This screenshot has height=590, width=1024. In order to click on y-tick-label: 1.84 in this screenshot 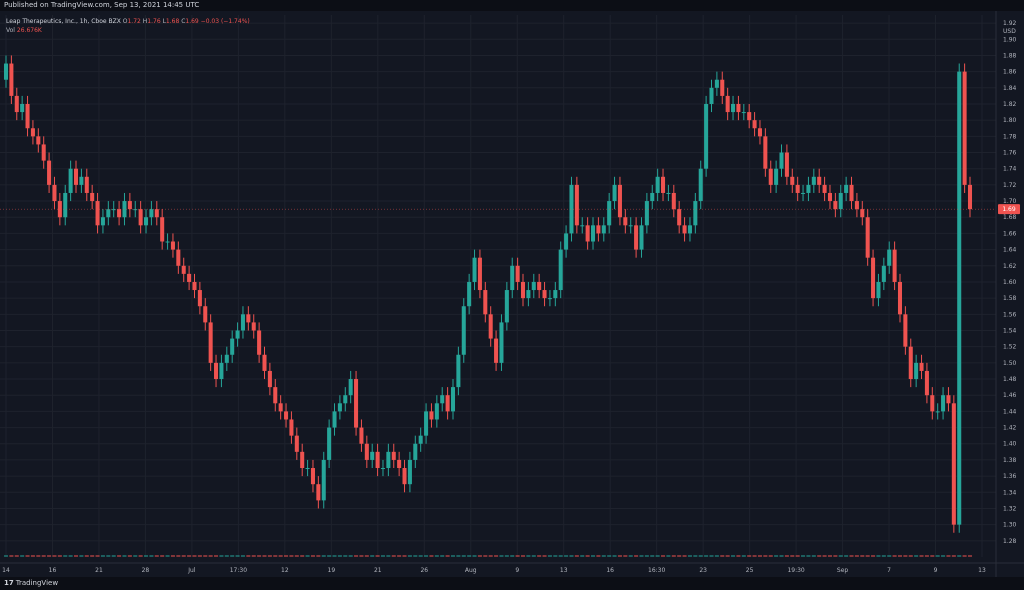, I will do `click(1010, 88)`.